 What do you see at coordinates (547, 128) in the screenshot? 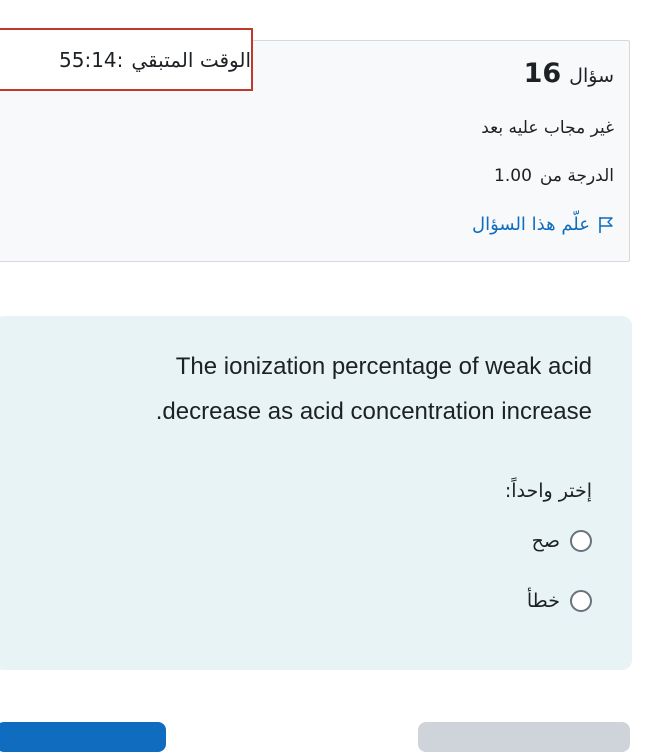
I see `question-state: غير مجاب عليه بعد` at bounding box center [547, 128].